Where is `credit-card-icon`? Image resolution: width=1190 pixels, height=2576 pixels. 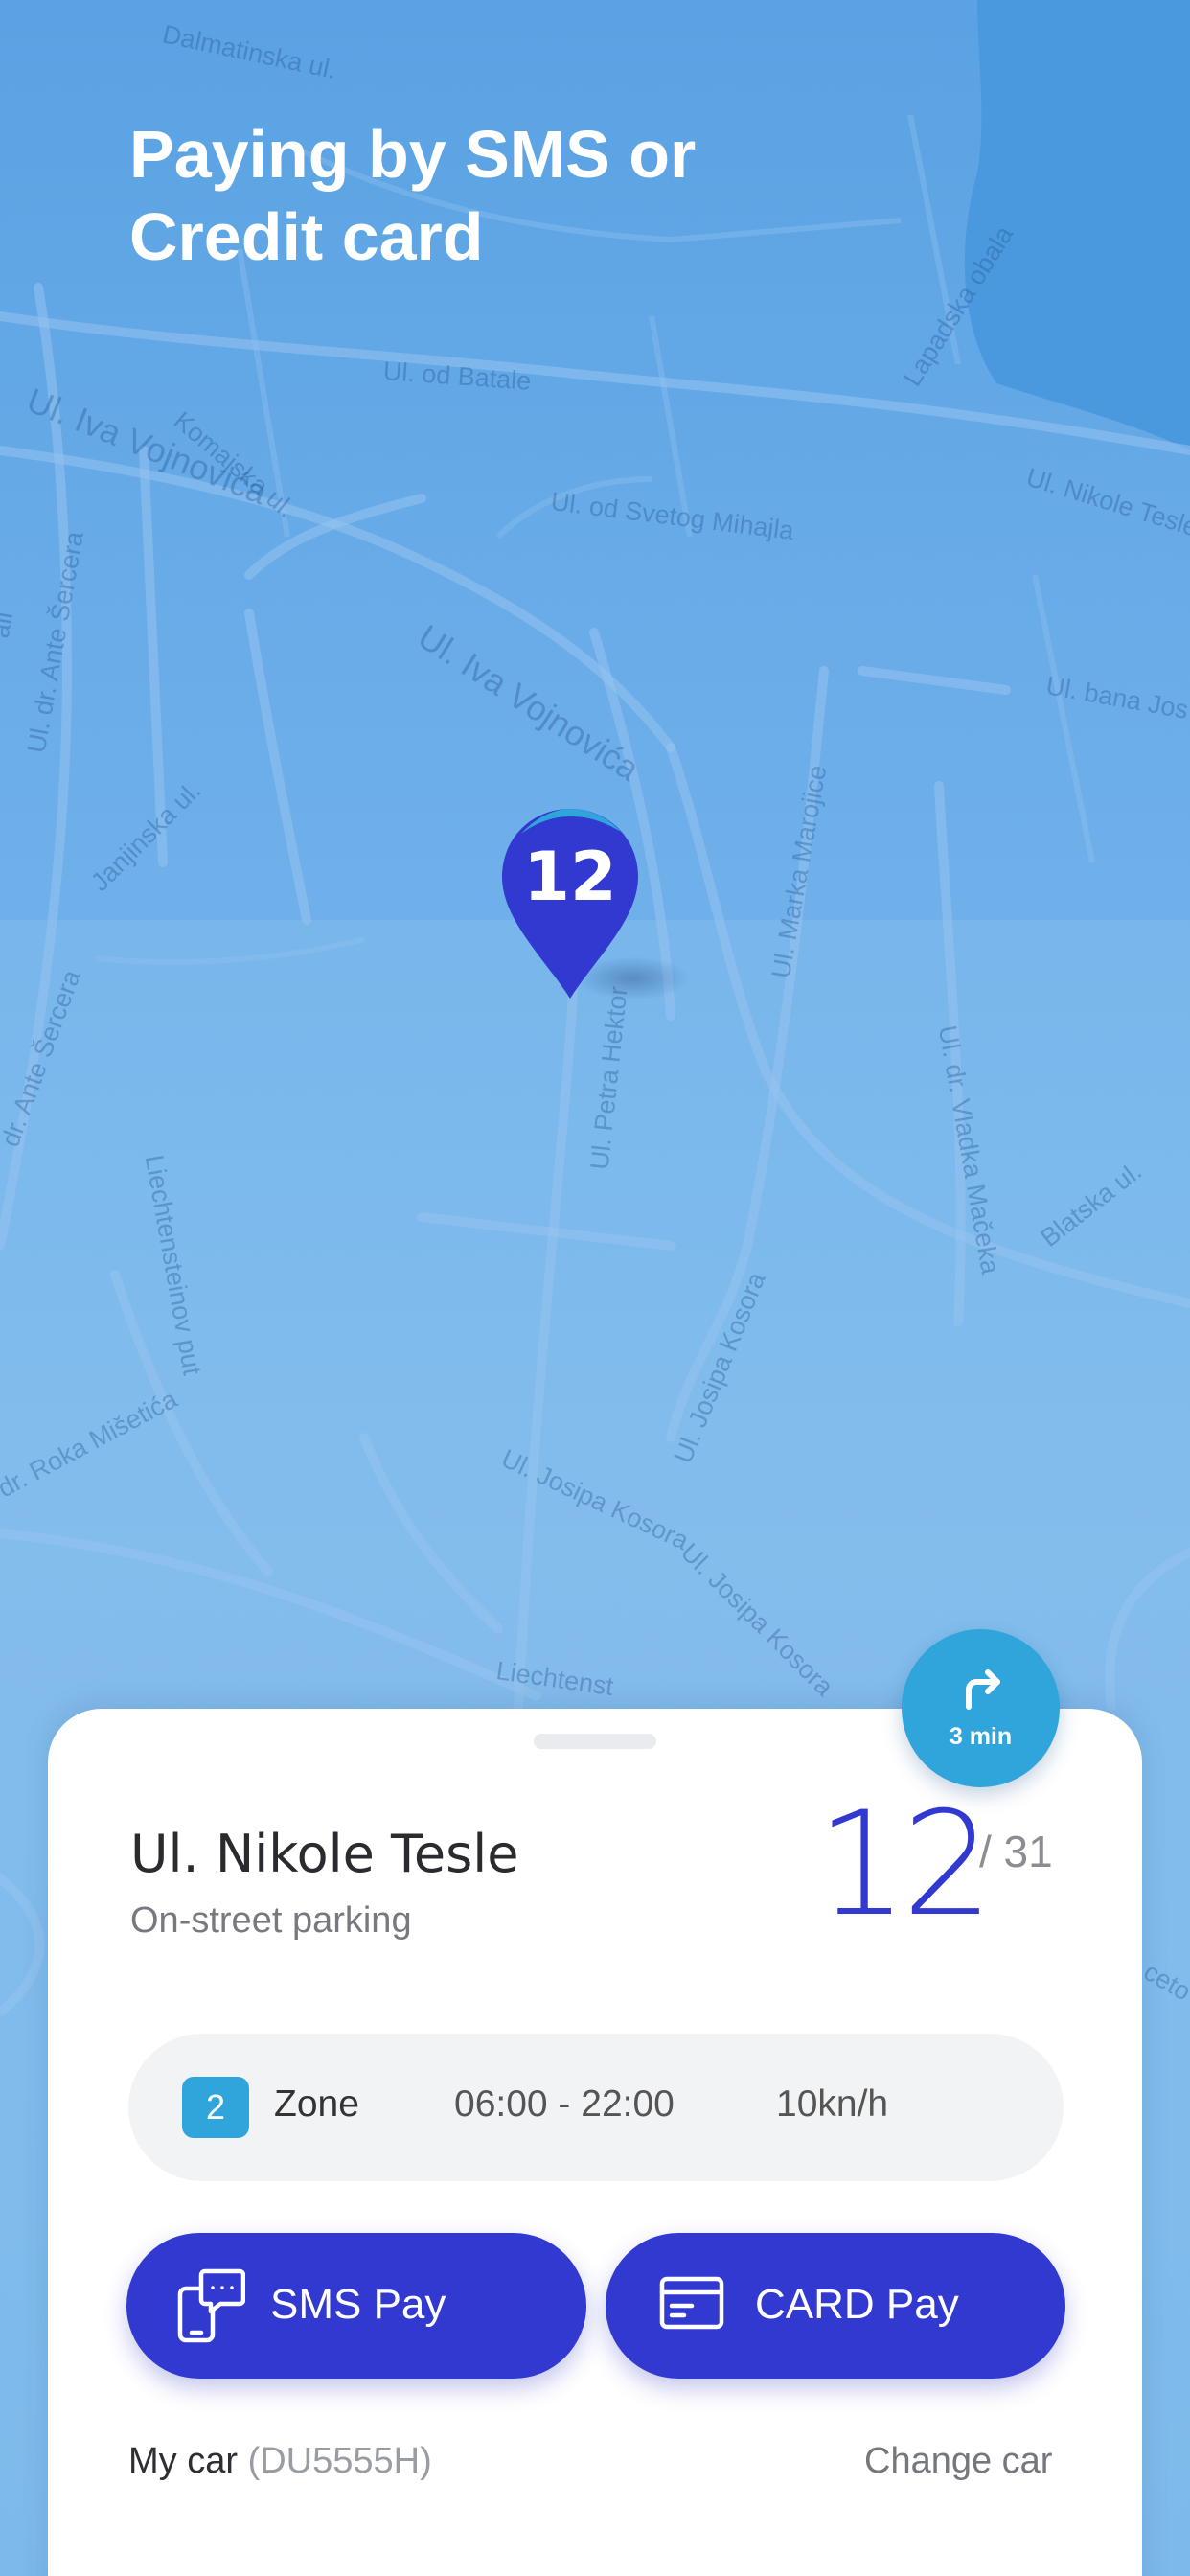 credit-card-icon is located at coordinates (692, 2308).